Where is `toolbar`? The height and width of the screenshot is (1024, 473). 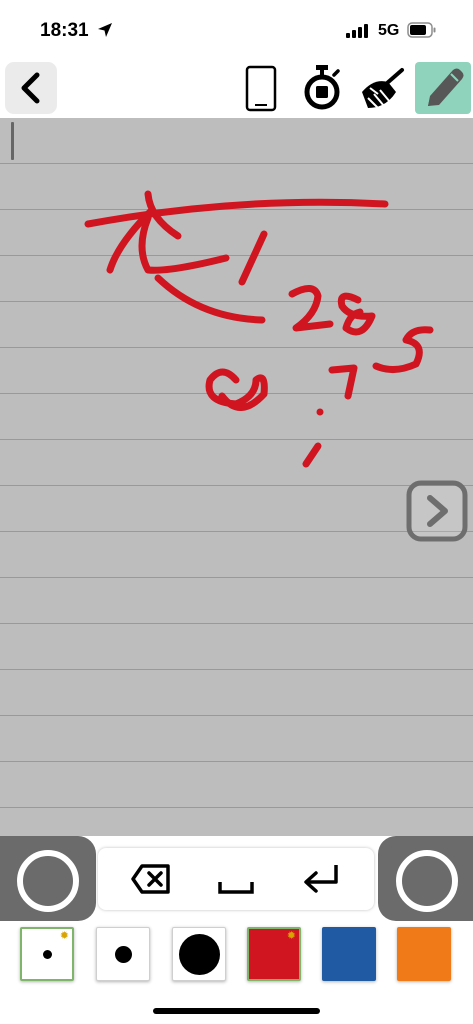
toolbar is located at coordinates (236, 89).